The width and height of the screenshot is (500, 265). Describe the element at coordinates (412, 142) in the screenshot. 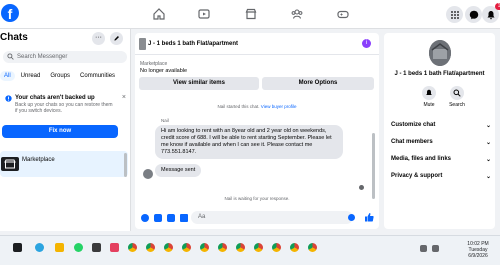

I see `section-label: Chat members` at that location.